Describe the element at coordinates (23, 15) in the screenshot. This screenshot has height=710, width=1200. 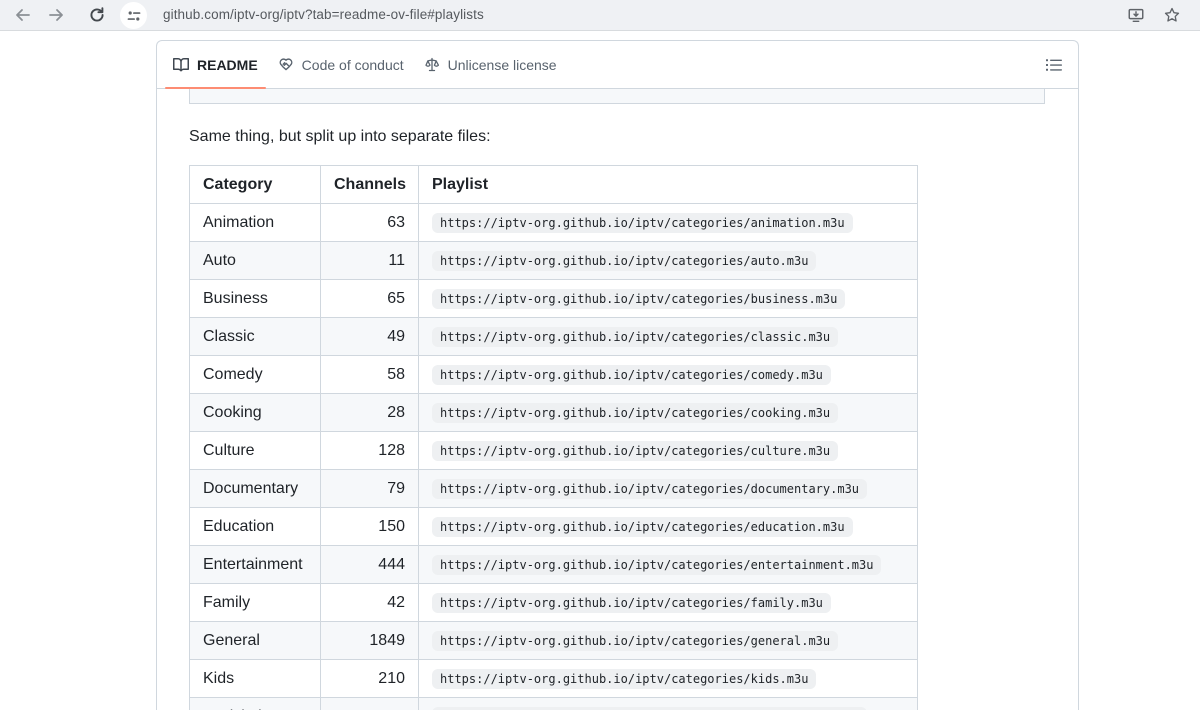
I see `back-icon` at that location.